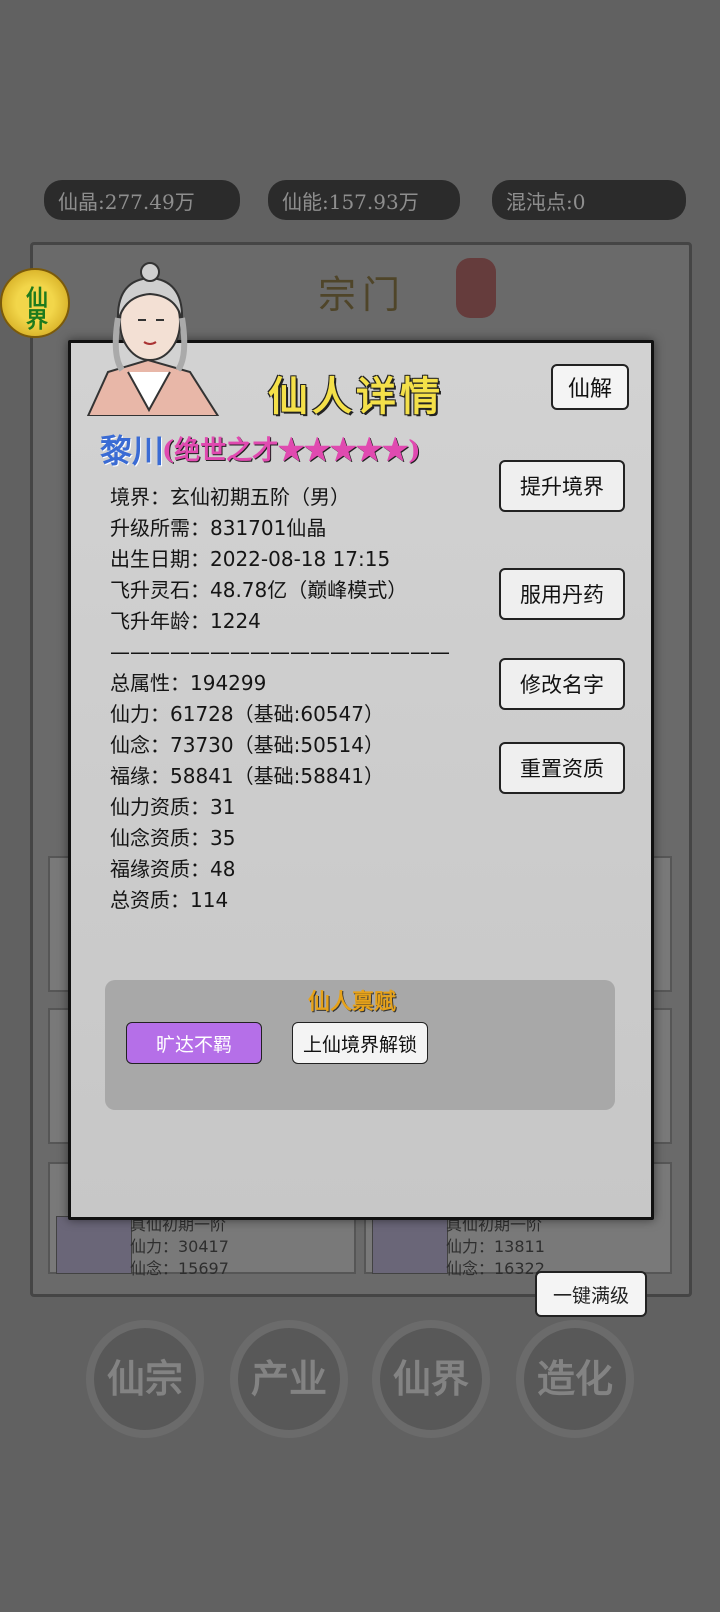  I want to click on character-portrait, so click(153, 339).